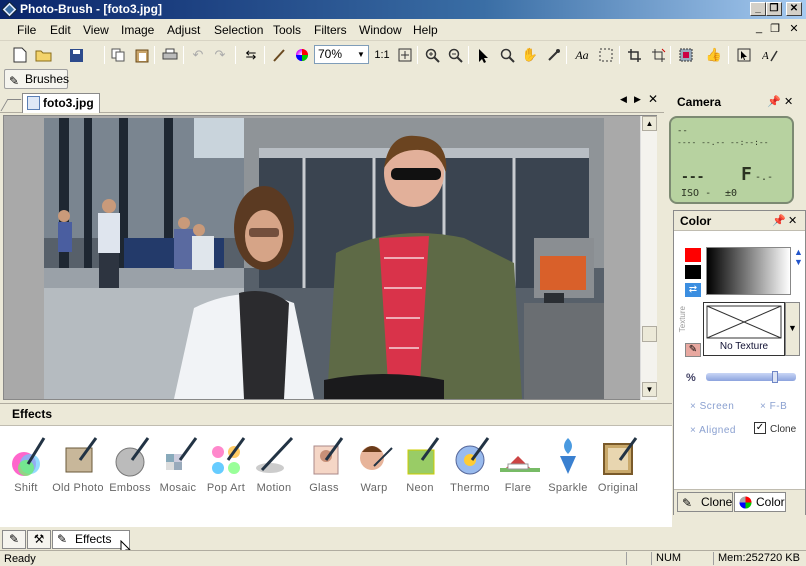  I want to click on tab-brush: ✎, so click(14, 539).